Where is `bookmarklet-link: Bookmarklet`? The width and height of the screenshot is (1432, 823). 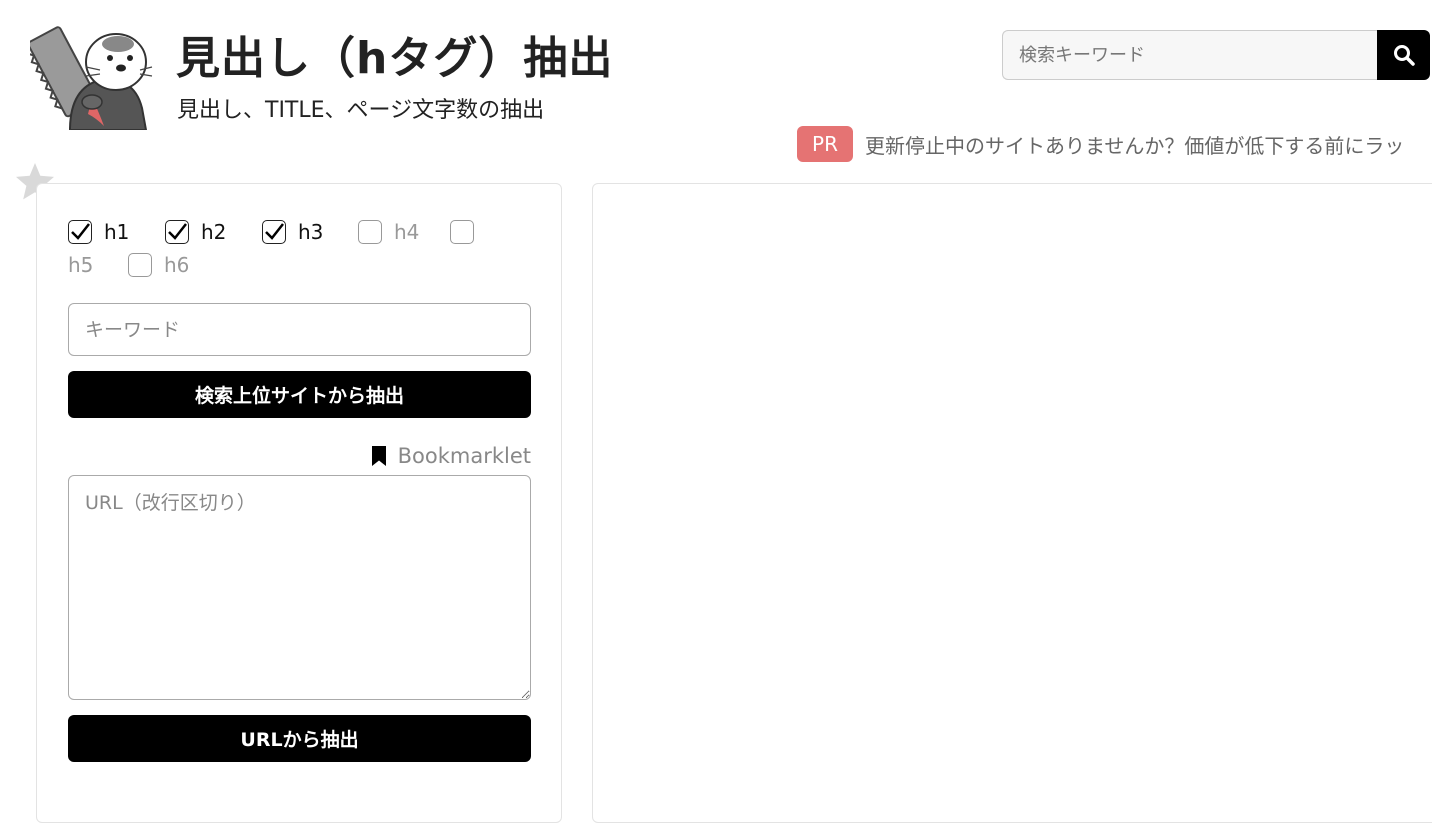 bookmarklet-link: Bookmarklet is located at coordinates (450, 456).